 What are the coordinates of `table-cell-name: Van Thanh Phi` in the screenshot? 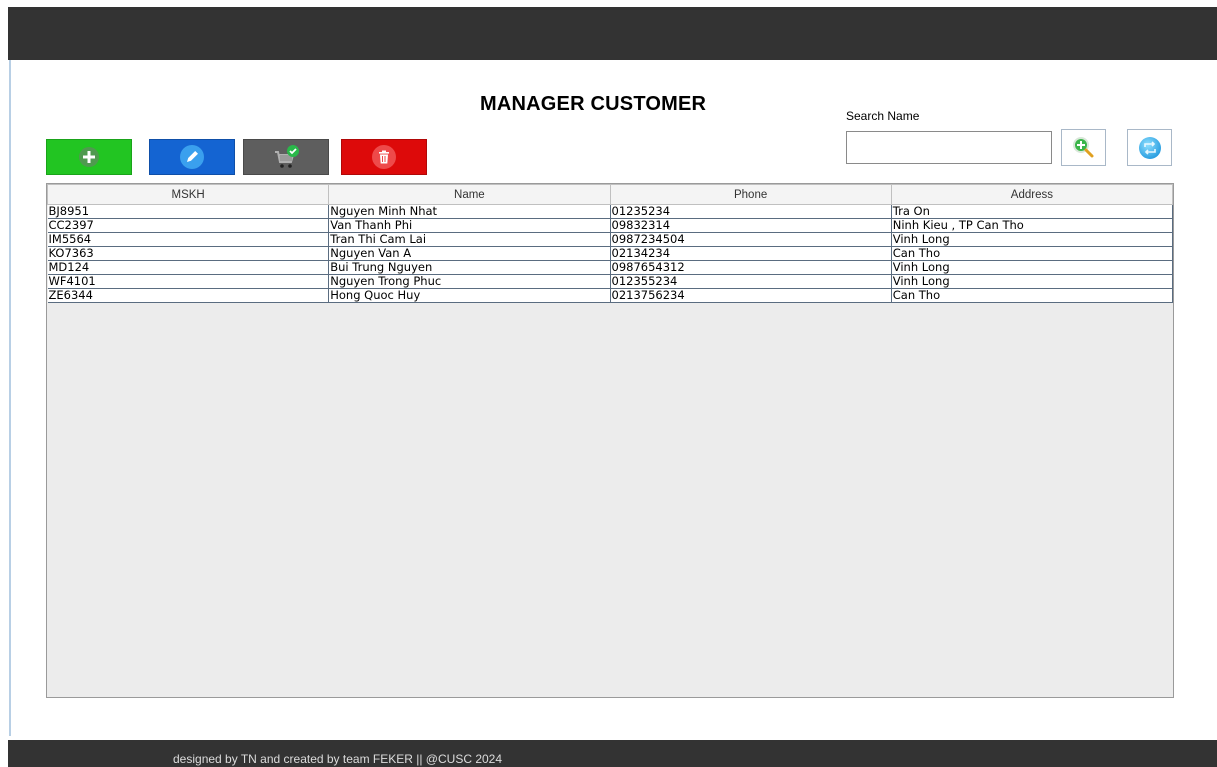 It's located at (469, 225).